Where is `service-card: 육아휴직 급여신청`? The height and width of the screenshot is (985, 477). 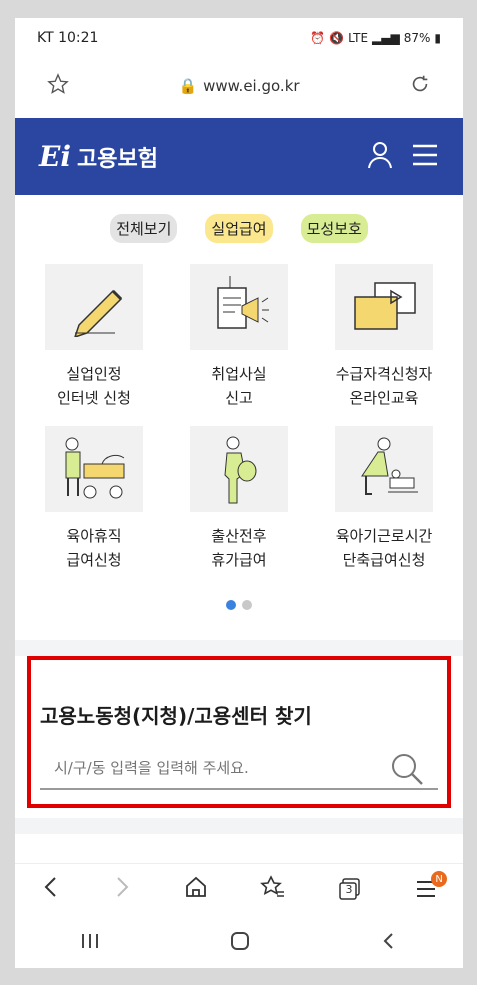 service-card: 육아휴직 급여신청 is located at coordinates (94, 507).